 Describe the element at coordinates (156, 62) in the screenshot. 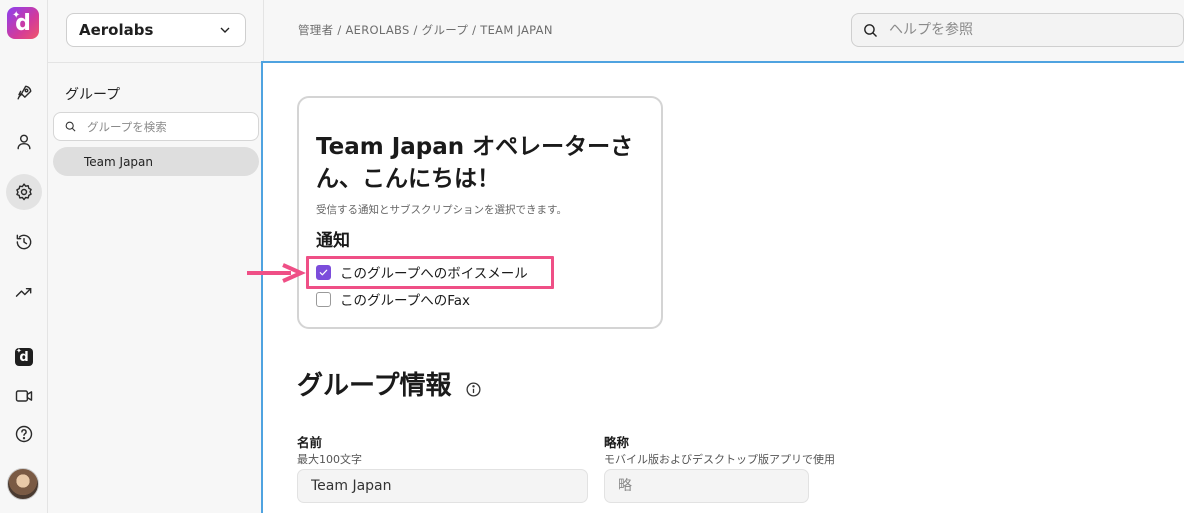

I see `panel-divider` at that location.